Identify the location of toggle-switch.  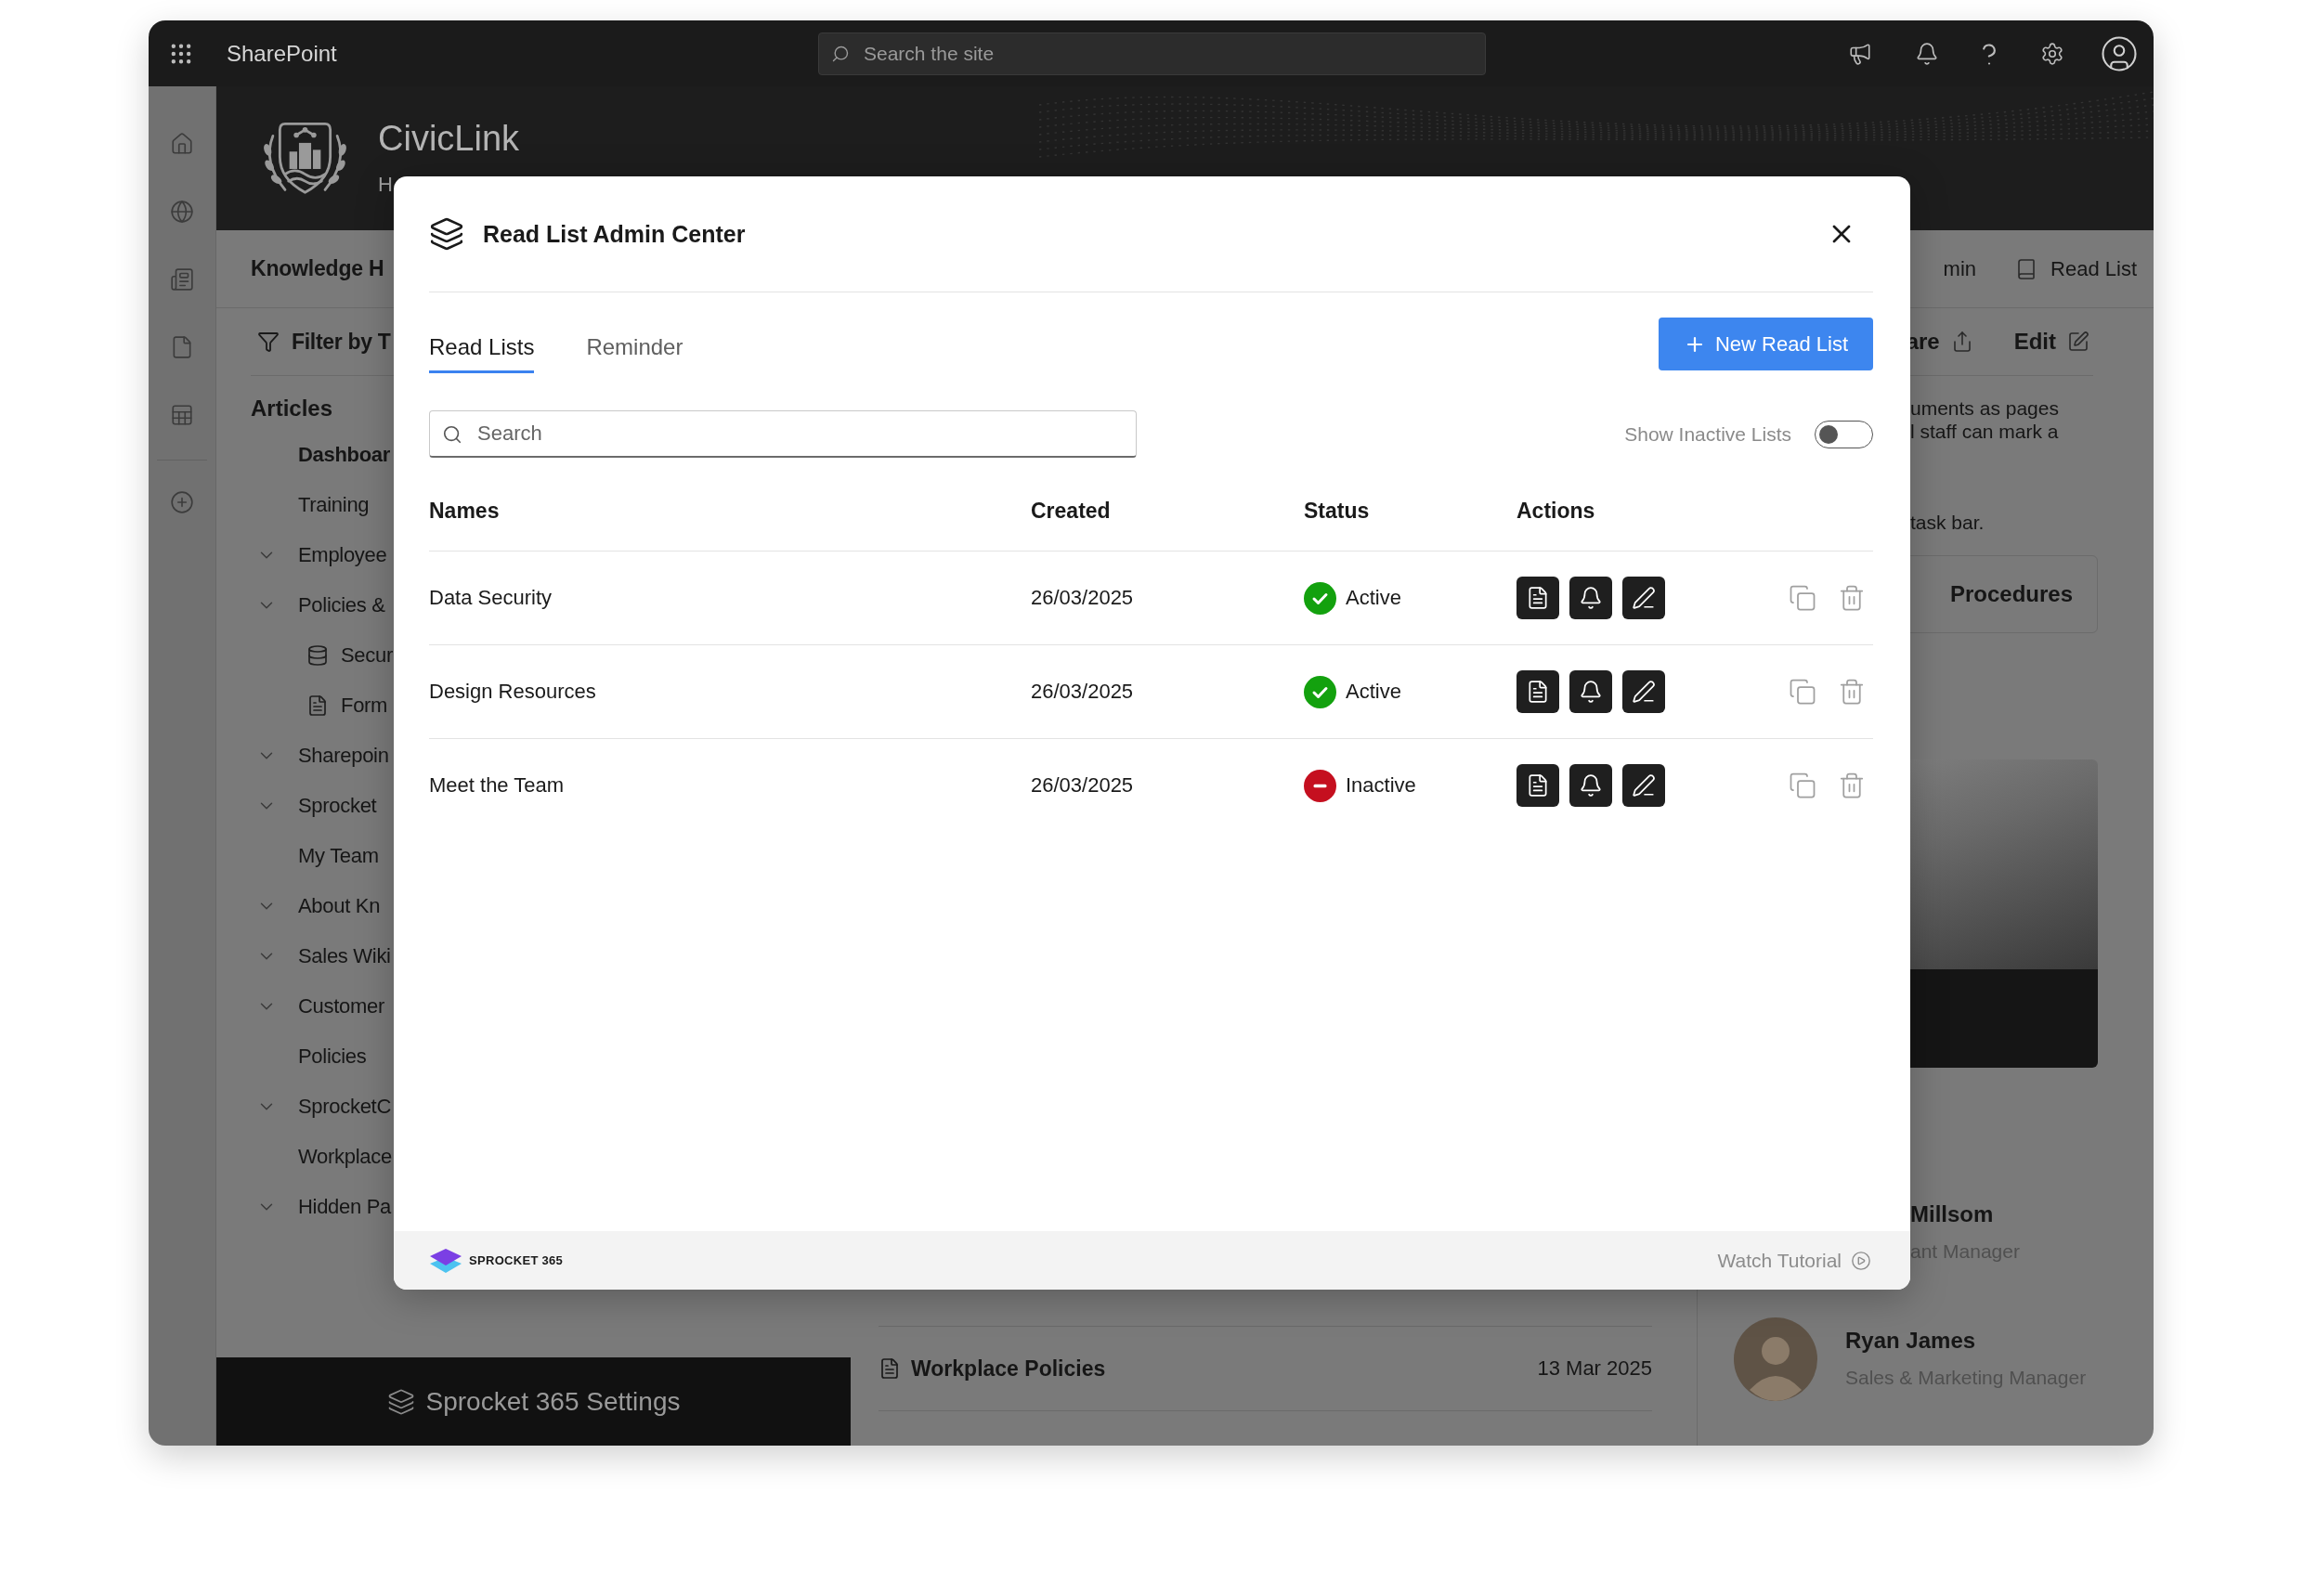
(1844, 434).